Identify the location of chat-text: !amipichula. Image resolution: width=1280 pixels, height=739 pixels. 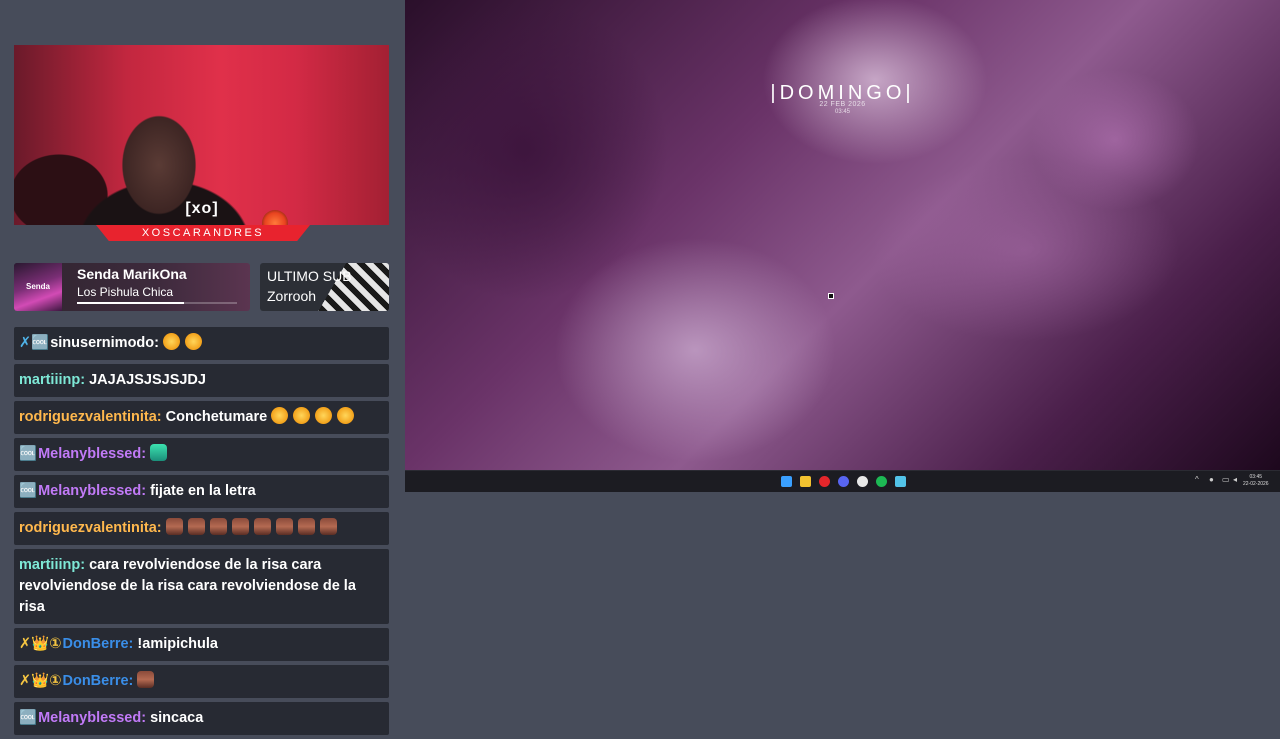
(177, 644).